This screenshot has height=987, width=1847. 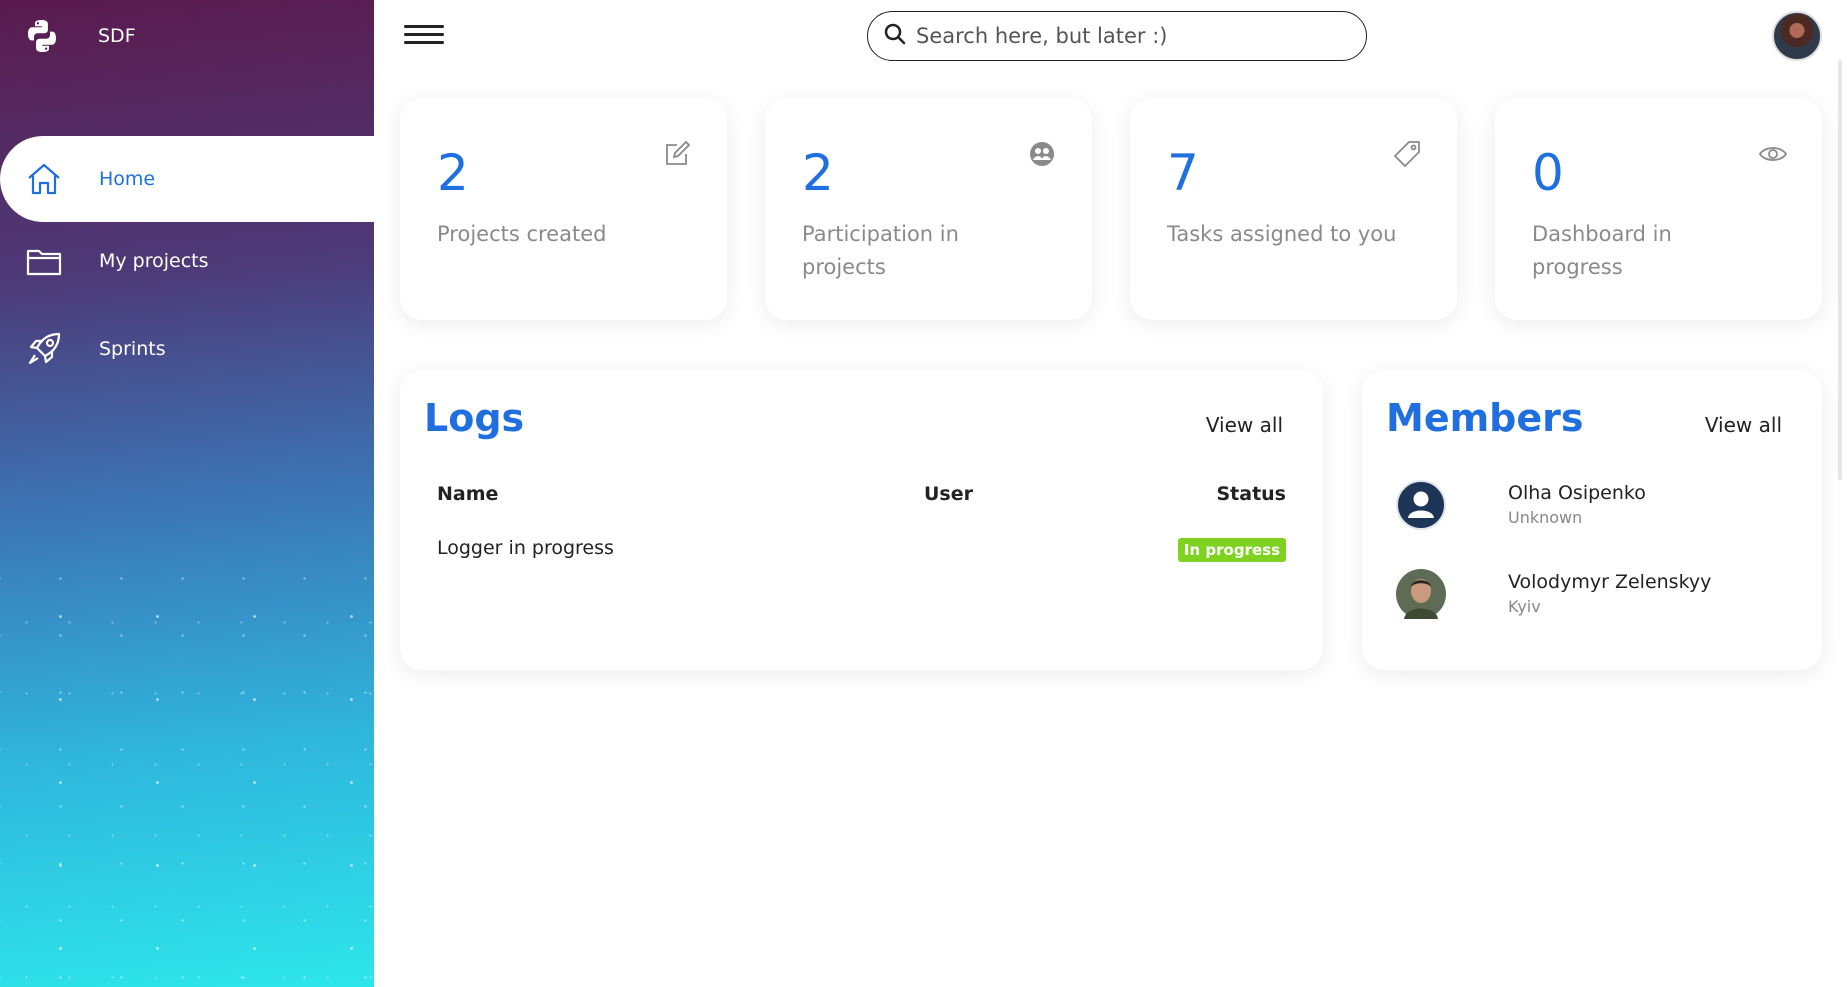 I want to click on sidebar-item-label: My projects, so click(x=154, y=261).